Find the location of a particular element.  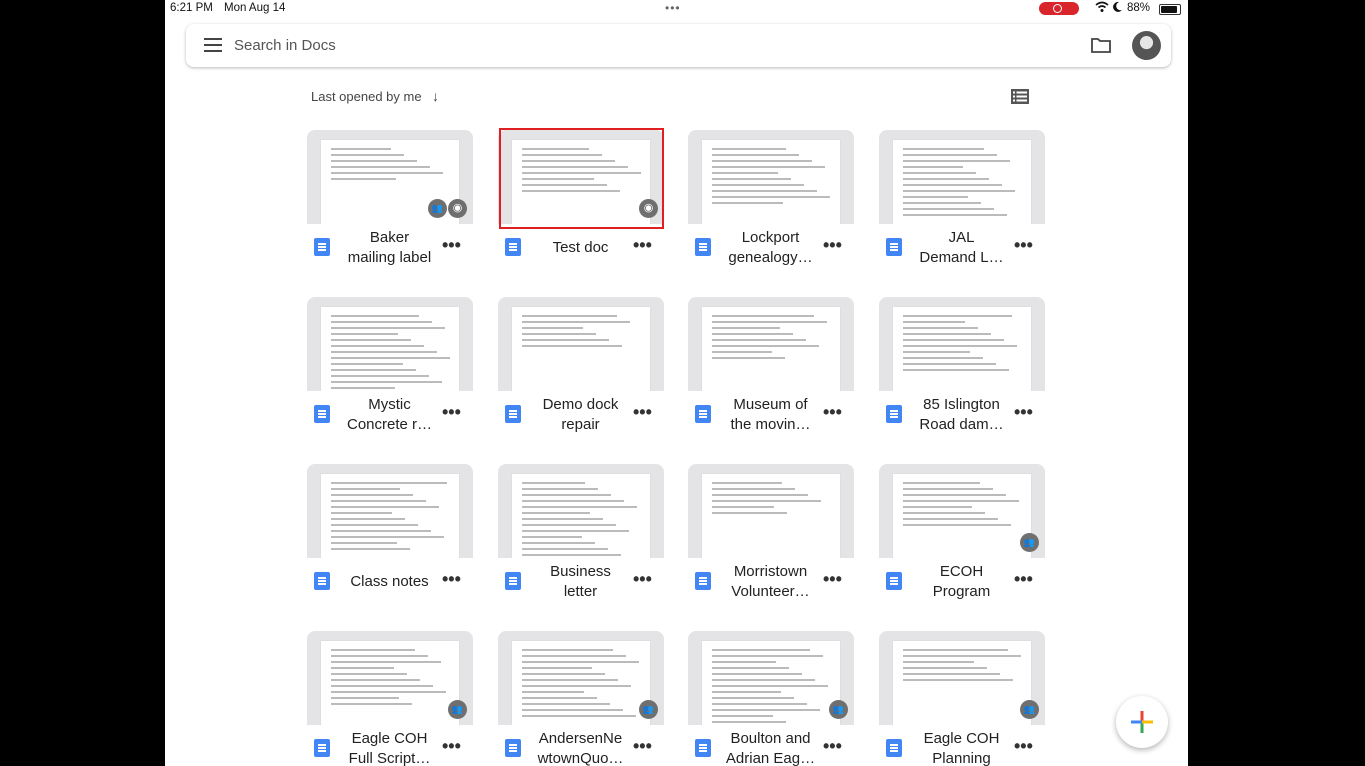

document-card: 👥 Boulton and Adrian Eag… ••• is located at coordinates (771, 698).